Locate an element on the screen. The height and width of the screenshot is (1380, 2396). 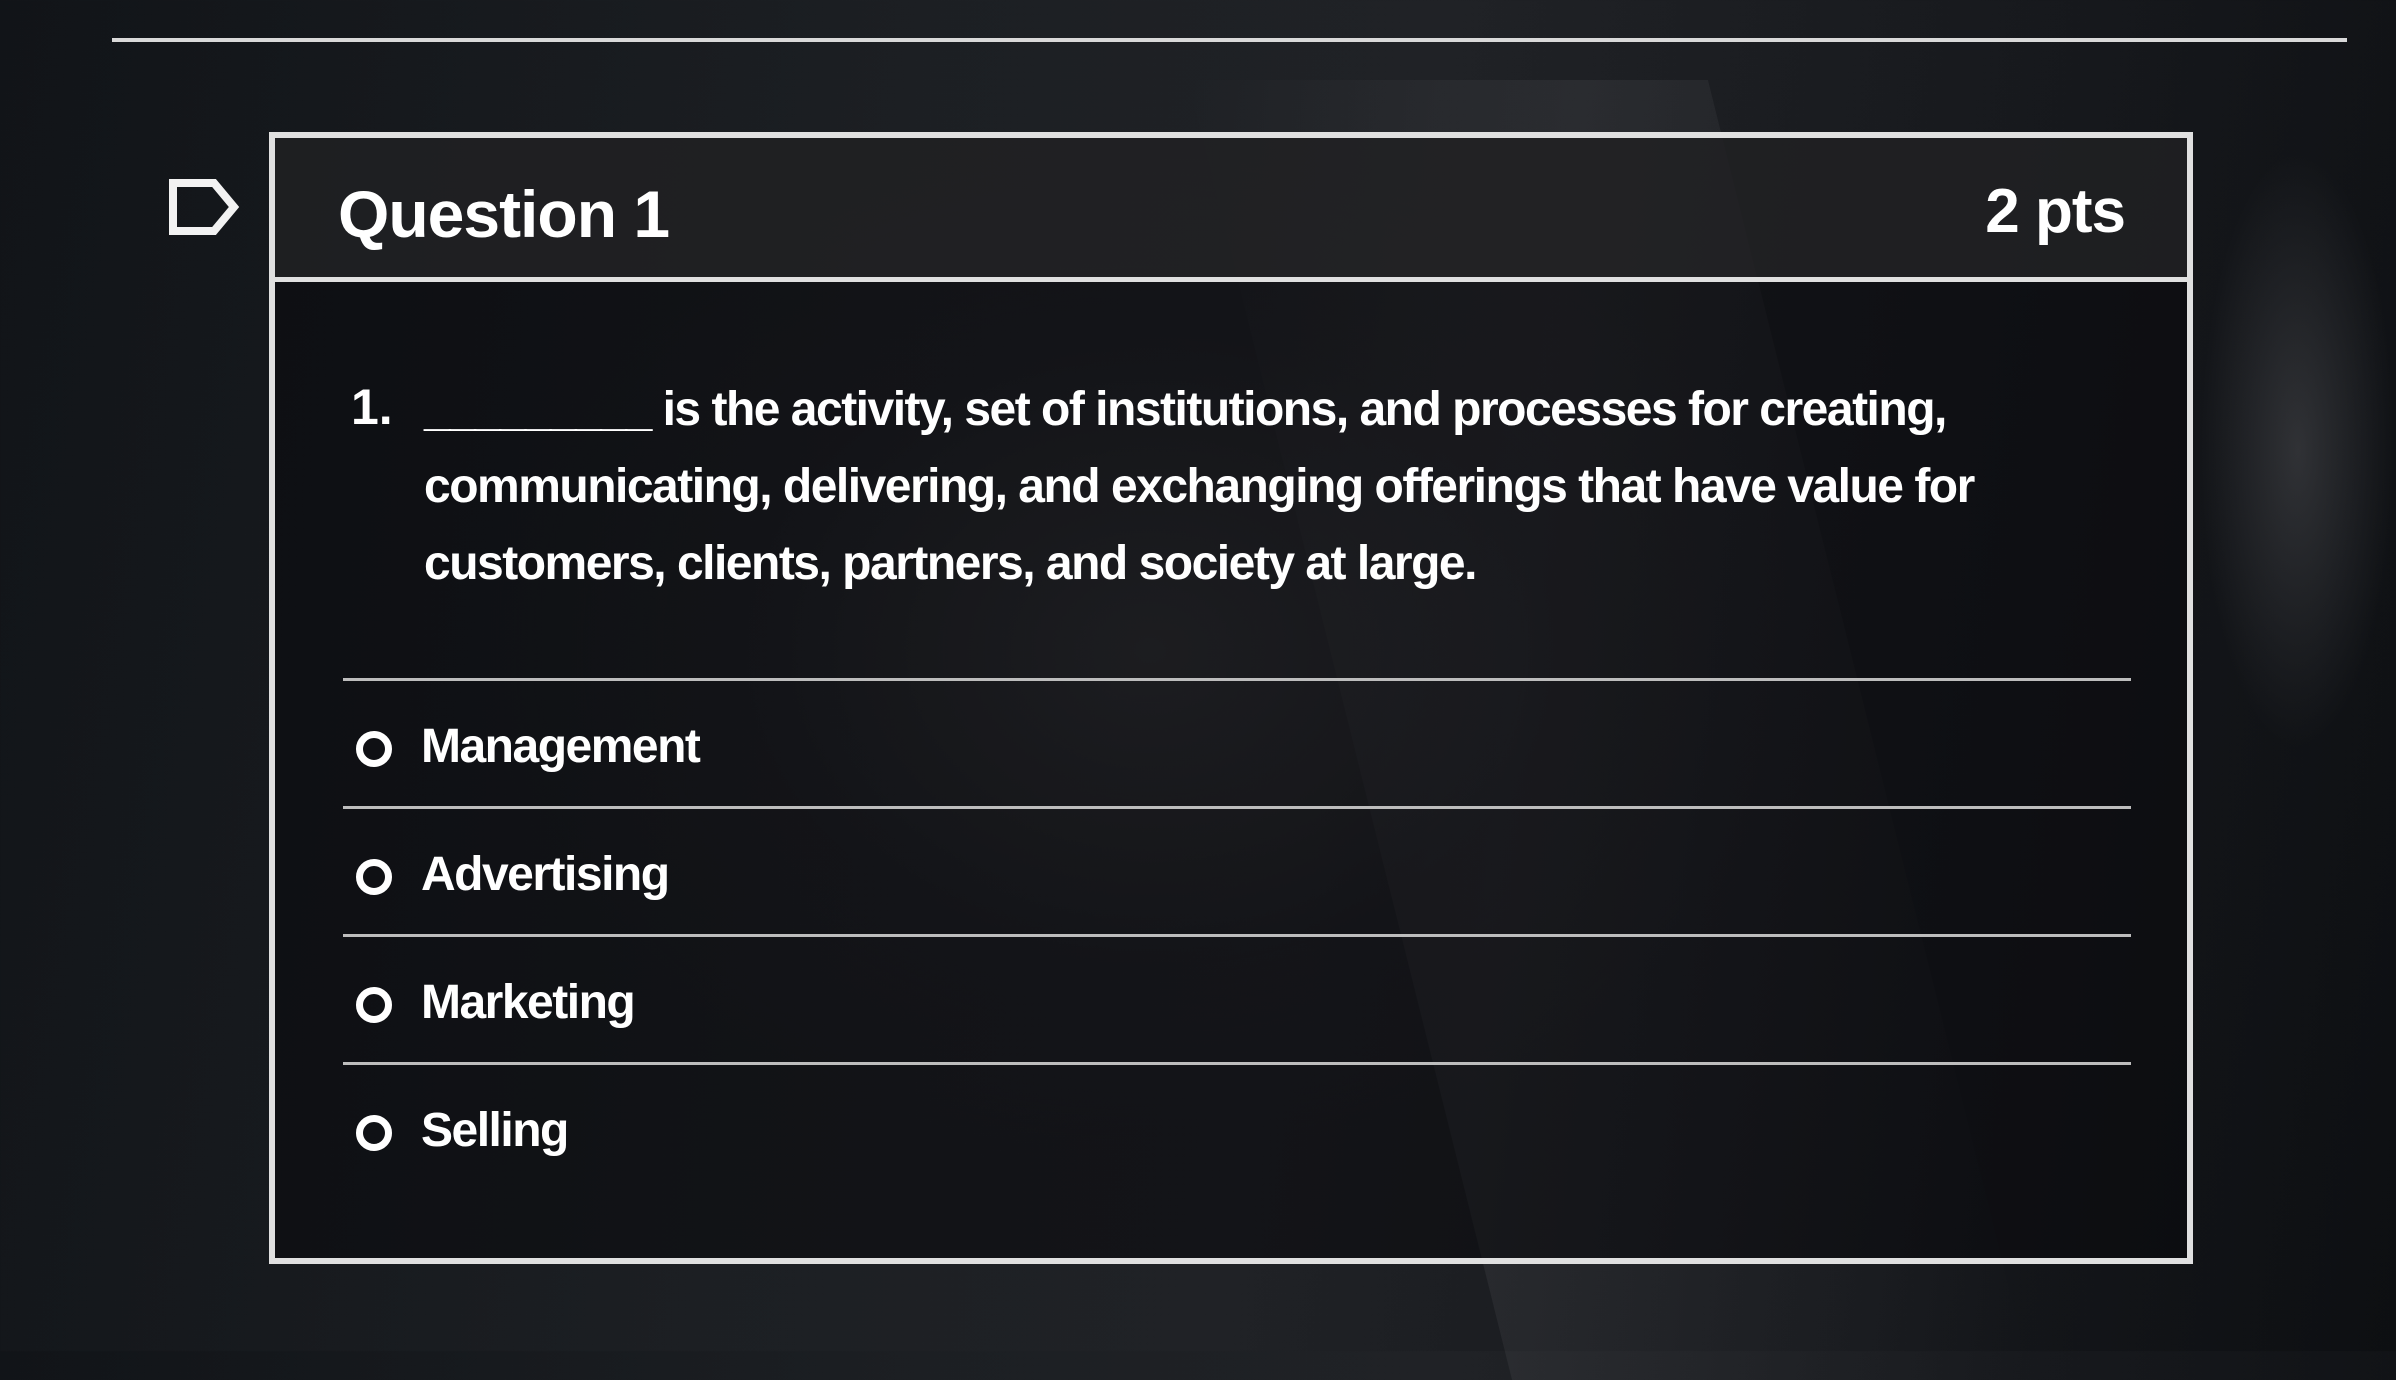
answer-label: Marketing is located at coordinates (528, 1002).